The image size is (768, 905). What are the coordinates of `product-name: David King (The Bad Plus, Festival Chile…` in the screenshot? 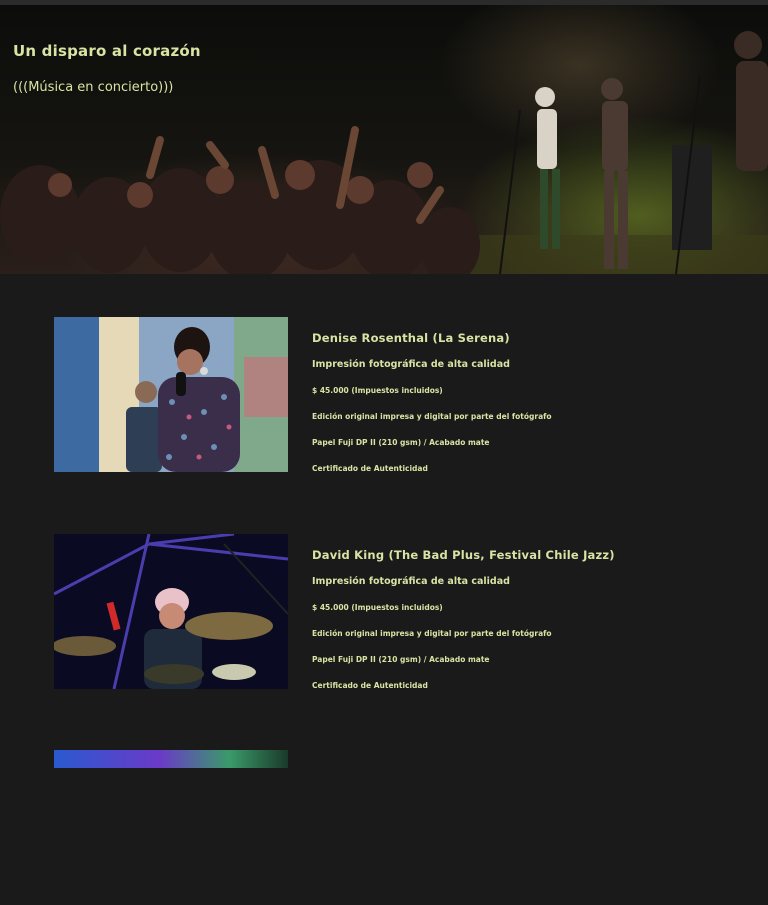 It's located at (522, 555).